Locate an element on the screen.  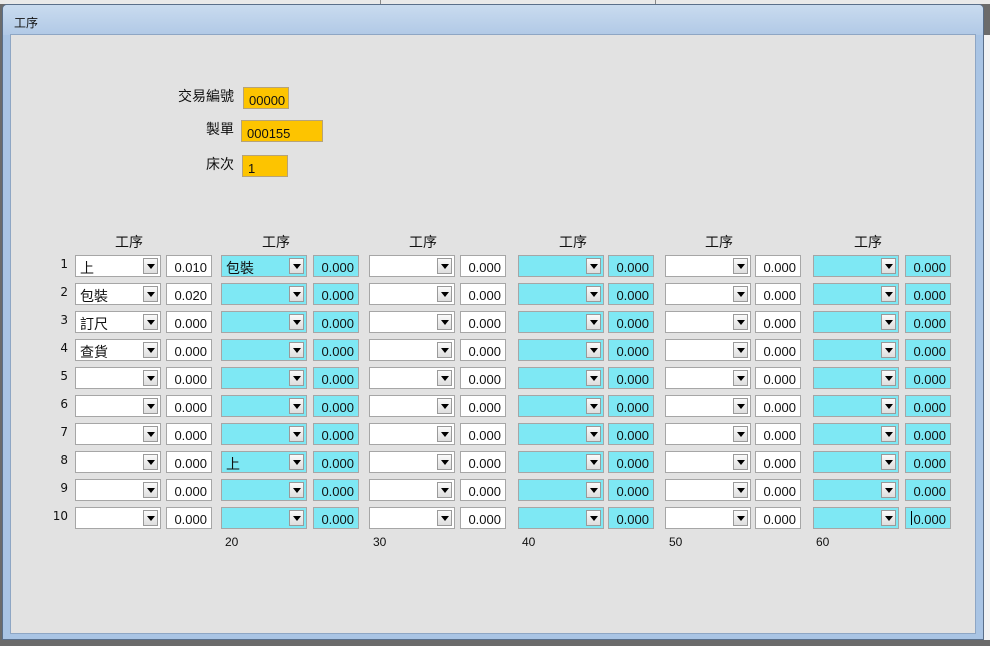
trade-no-field: 00000 is located at coordinates (266, 98).